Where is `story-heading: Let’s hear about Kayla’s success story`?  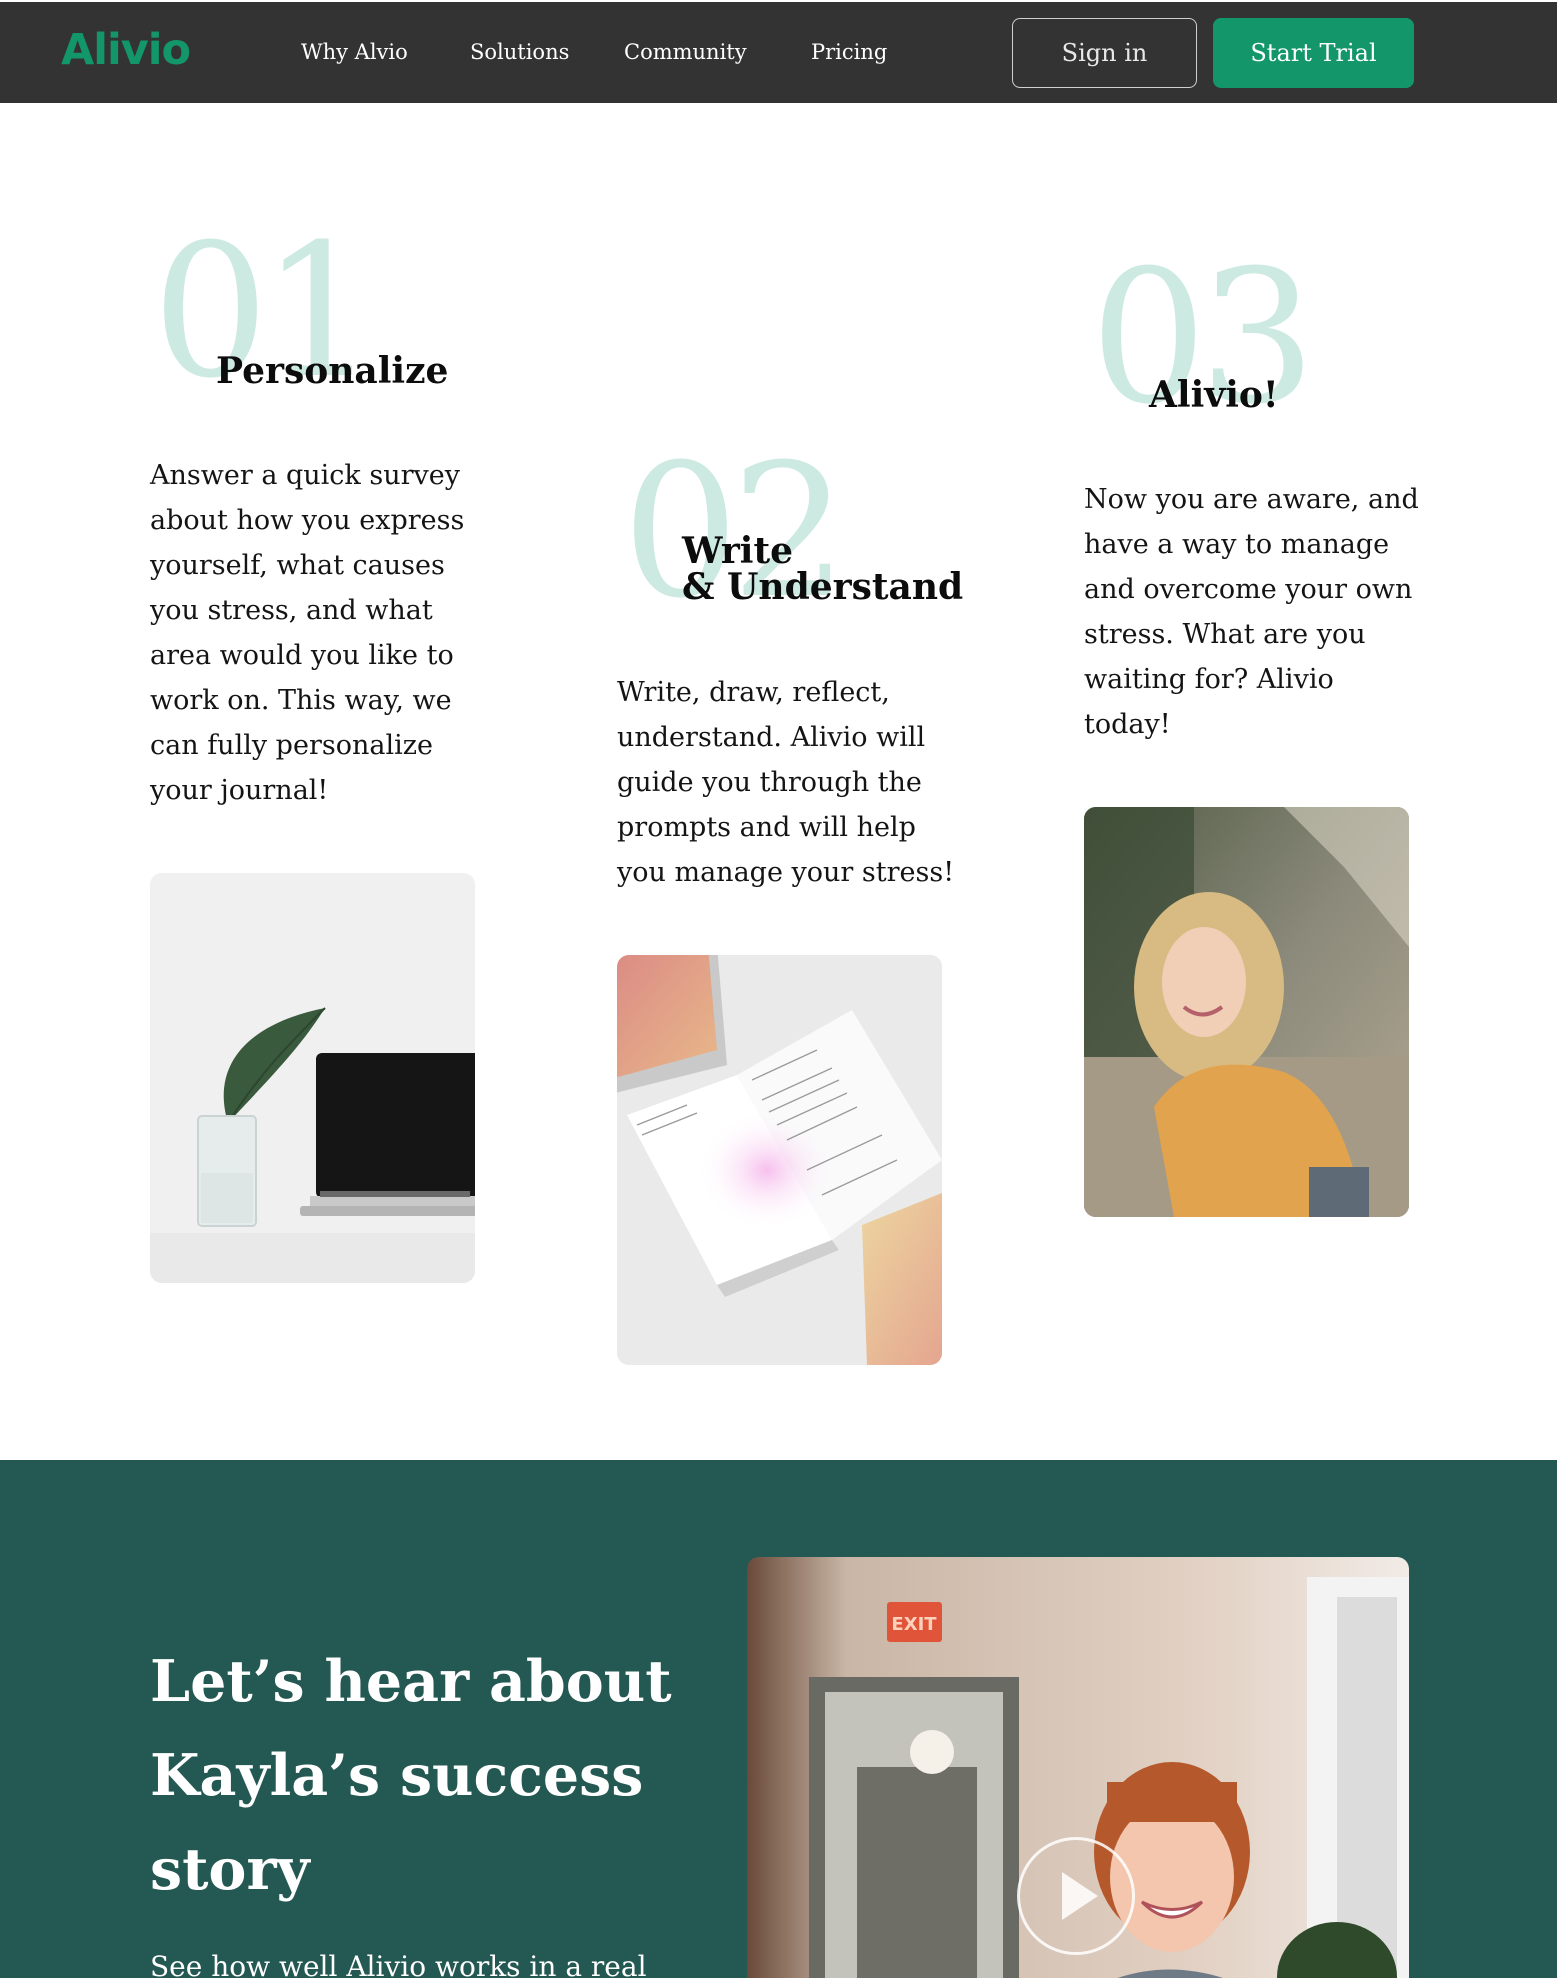 story-heading: Let’s hear about Kayla’s success story is located at coordinates (411, 1775).